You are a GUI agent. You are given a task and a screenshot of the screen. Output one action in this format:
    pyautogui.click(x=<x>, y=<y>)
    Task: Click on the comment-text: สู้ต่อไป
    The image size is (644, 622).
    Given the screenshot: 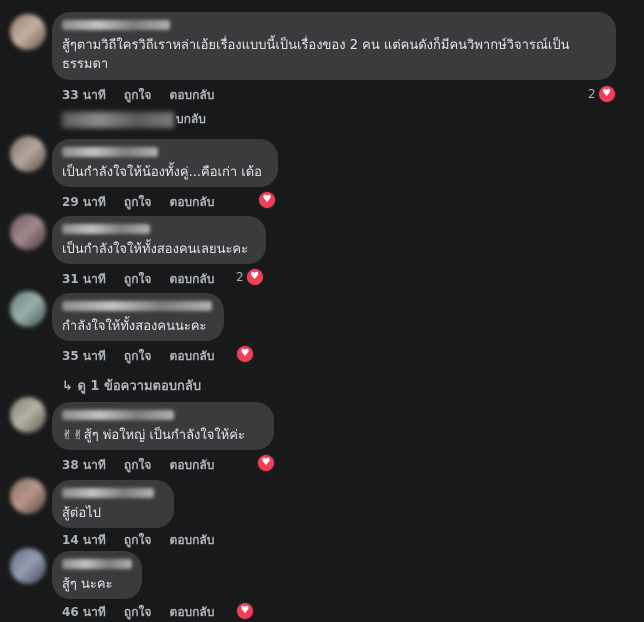 What is the action you would take?
    pyautogui.click(x=81, y=513)
    